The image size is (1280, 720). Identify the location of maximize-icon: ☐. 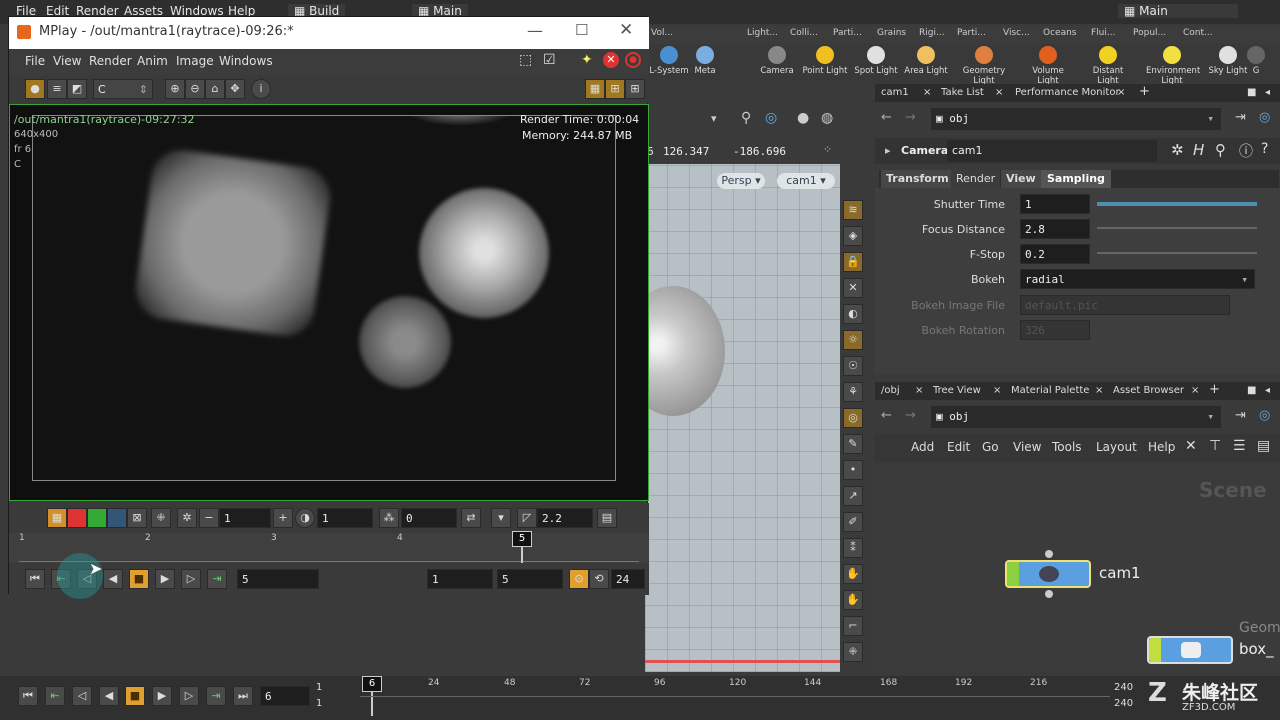
(581, 30).